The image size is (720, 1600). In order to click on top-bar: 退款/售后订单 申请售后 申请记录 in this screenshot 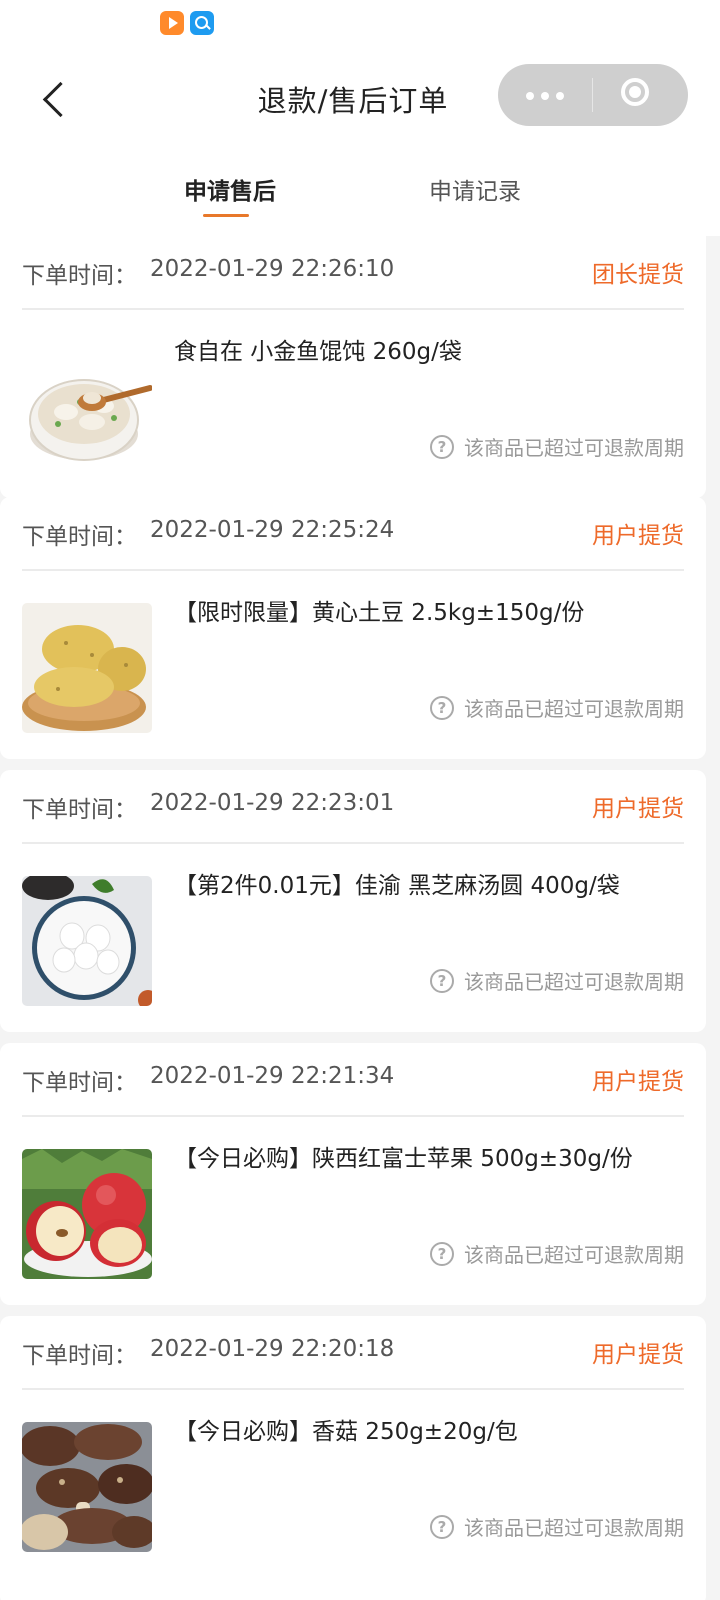, I will do `click(360, 118)`.